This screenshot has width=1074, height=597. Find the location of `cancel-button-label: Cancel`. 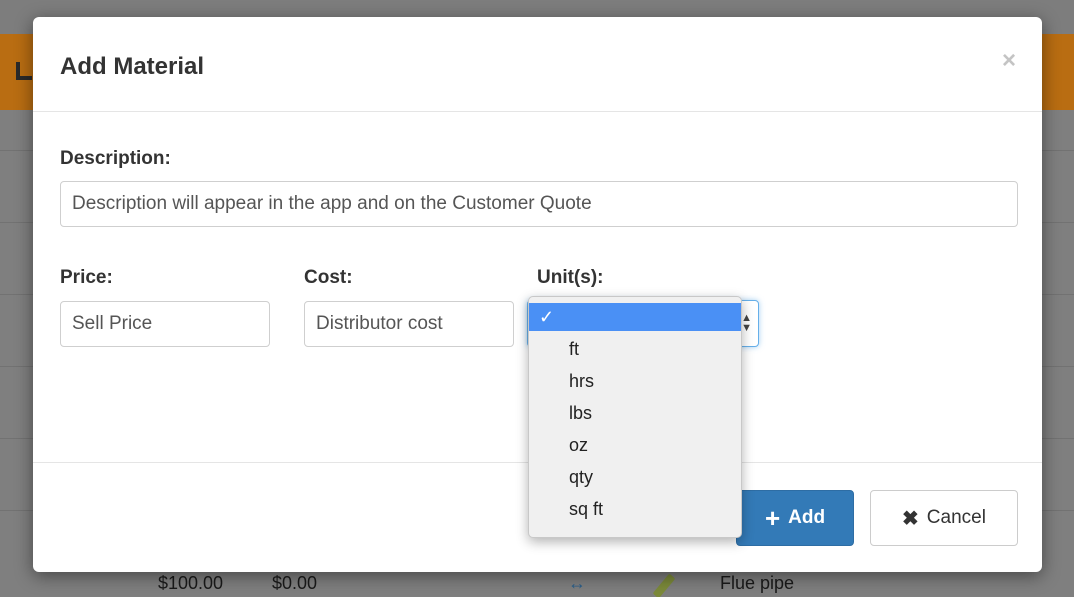

cancel-button-label: Cancel is located at coordinates (956, 517).